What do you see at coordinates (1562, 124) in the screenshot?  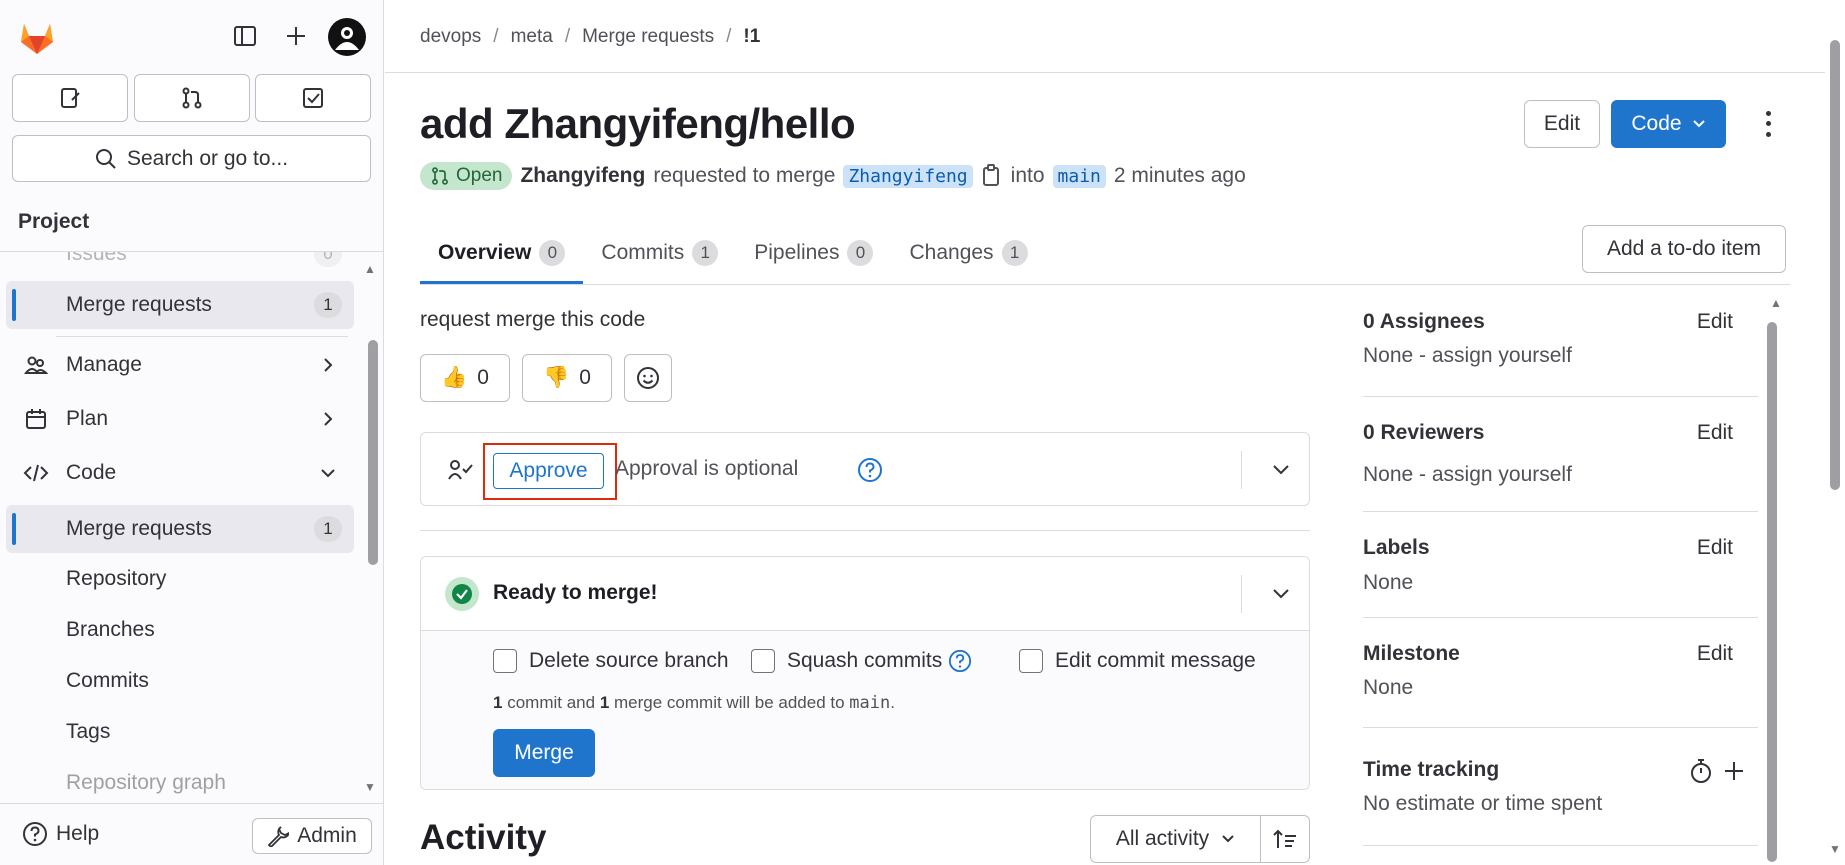 I see `edit-button: Edit` at bounding box center [1562, 124].